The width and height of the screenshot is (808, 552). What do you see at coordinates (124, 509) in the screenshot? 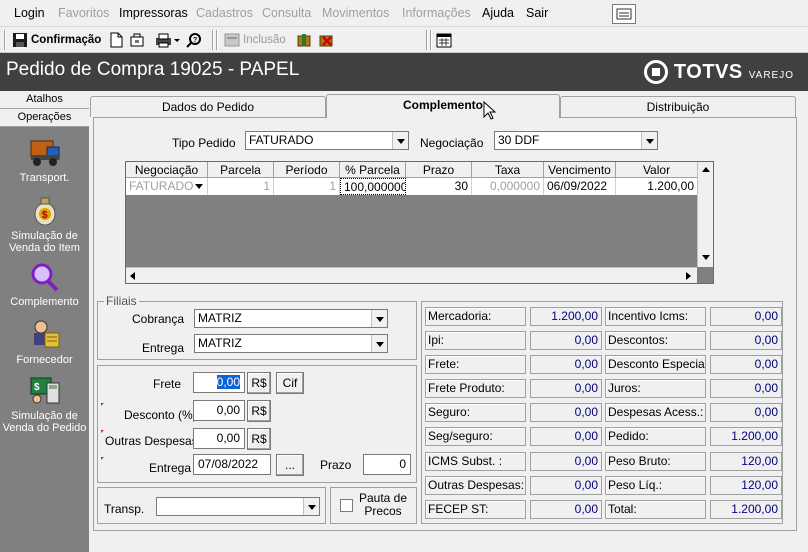
I see `transp-label: Transp.` at bounding box center [124, 509].